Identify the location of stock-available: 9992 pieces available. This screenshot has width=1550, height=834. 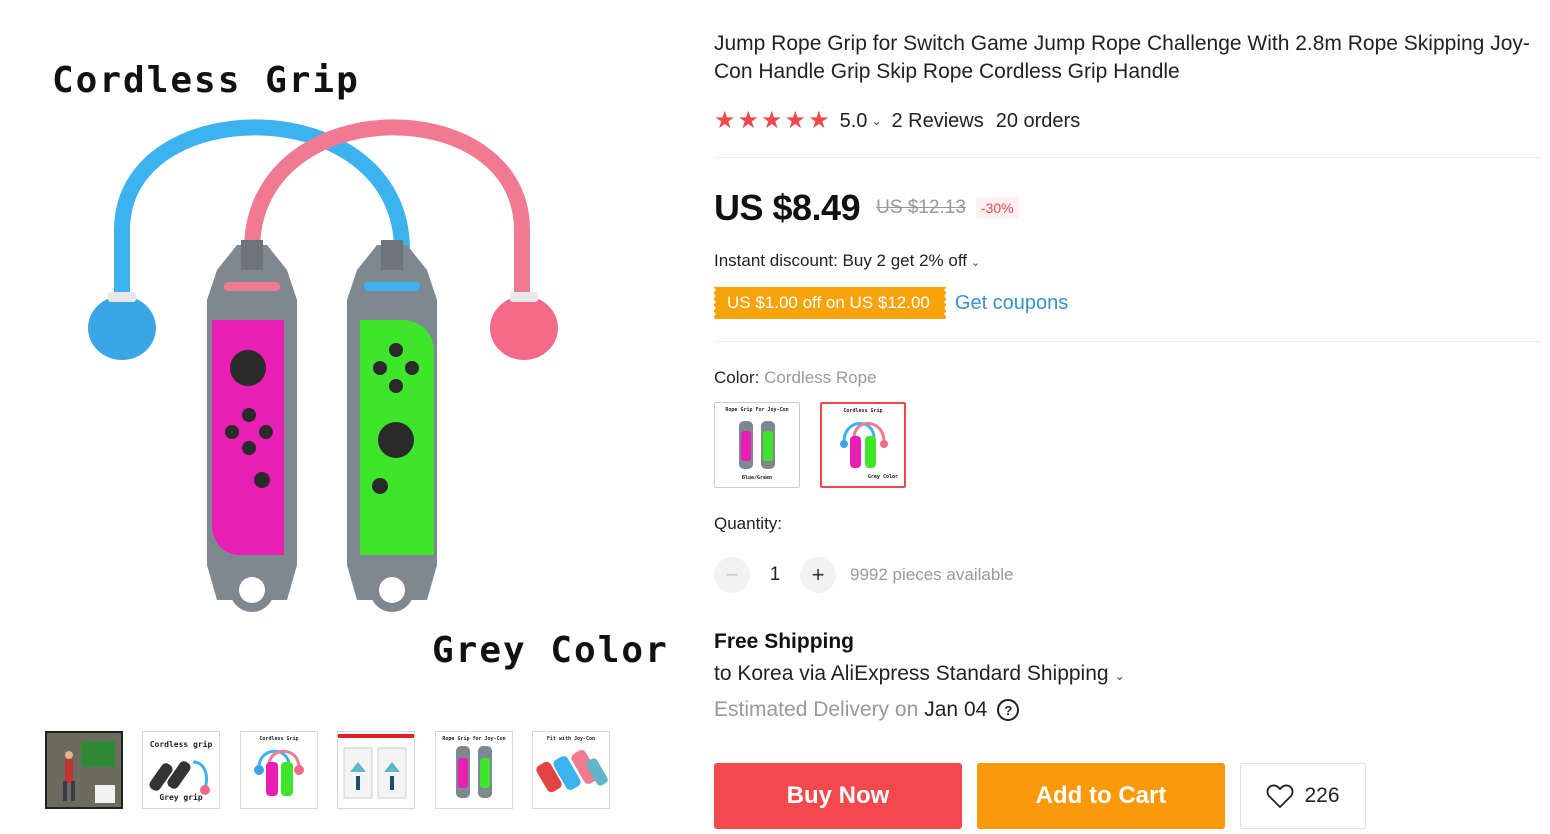
(932, 574).